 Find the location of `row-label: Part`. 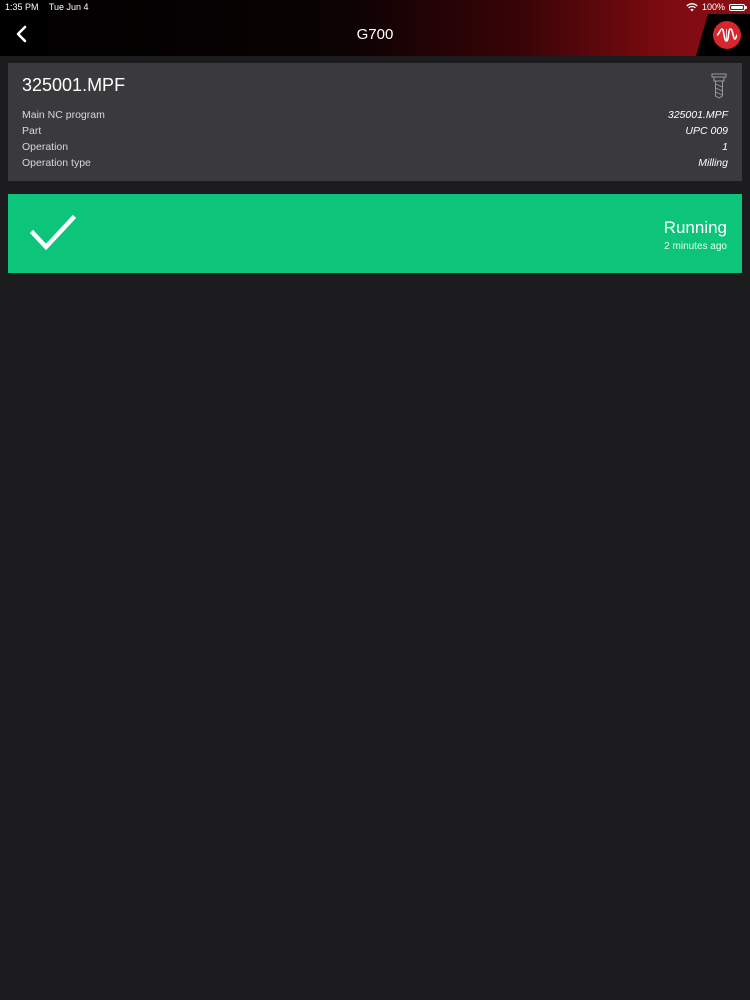

row-label: Part is located at coordinates (32, 131).